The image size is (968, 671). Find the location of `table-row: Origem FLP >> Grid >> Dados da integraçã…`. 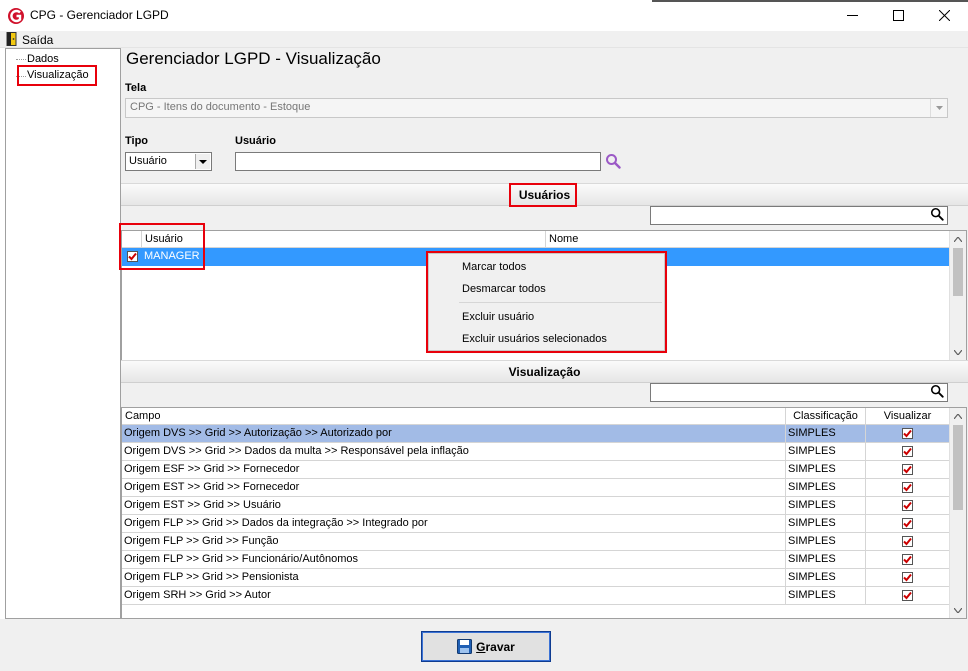

table-row: Origem FLP >> Grid >> Dados da integraçã… is located at coordinates (536, 524).